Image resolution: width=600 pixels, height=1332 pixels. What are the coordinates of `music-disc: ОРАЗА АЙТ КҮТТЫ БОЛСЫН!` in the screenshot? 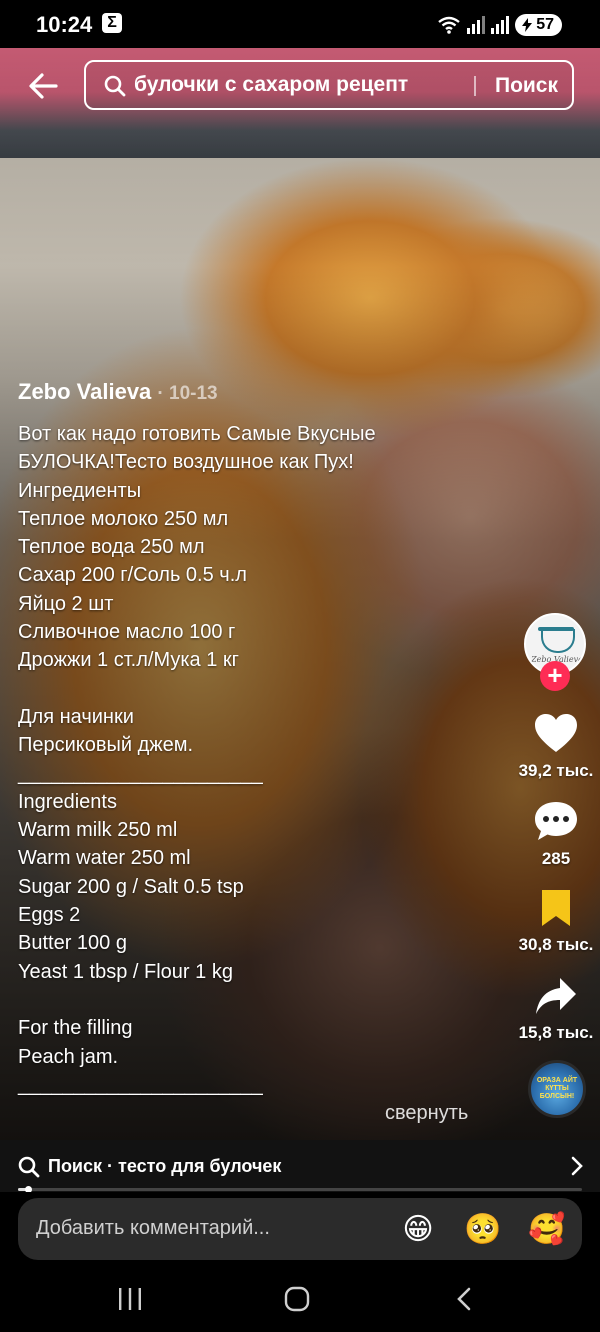 It's located at (557, 1089).